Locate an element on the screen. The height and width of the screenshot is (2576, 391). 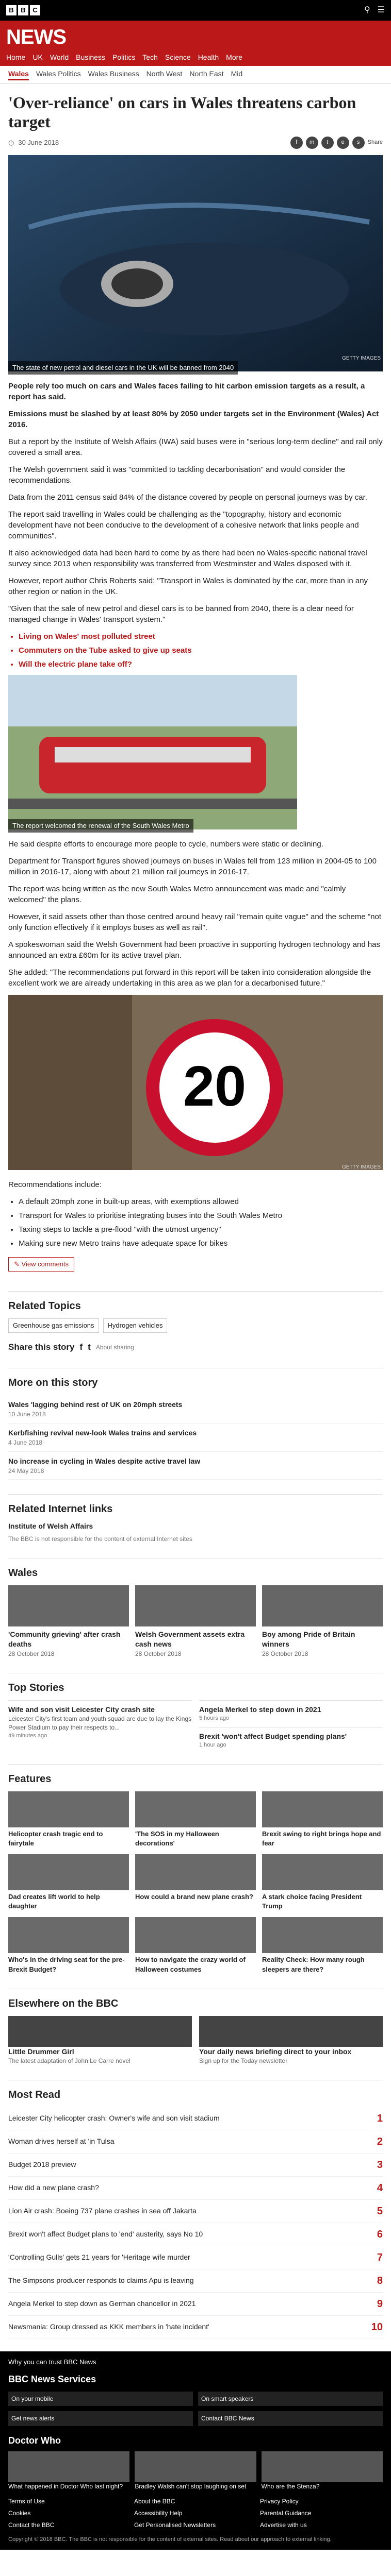
feature-card: A stark choice facing President Trump is located at coordinates (322, 1882).